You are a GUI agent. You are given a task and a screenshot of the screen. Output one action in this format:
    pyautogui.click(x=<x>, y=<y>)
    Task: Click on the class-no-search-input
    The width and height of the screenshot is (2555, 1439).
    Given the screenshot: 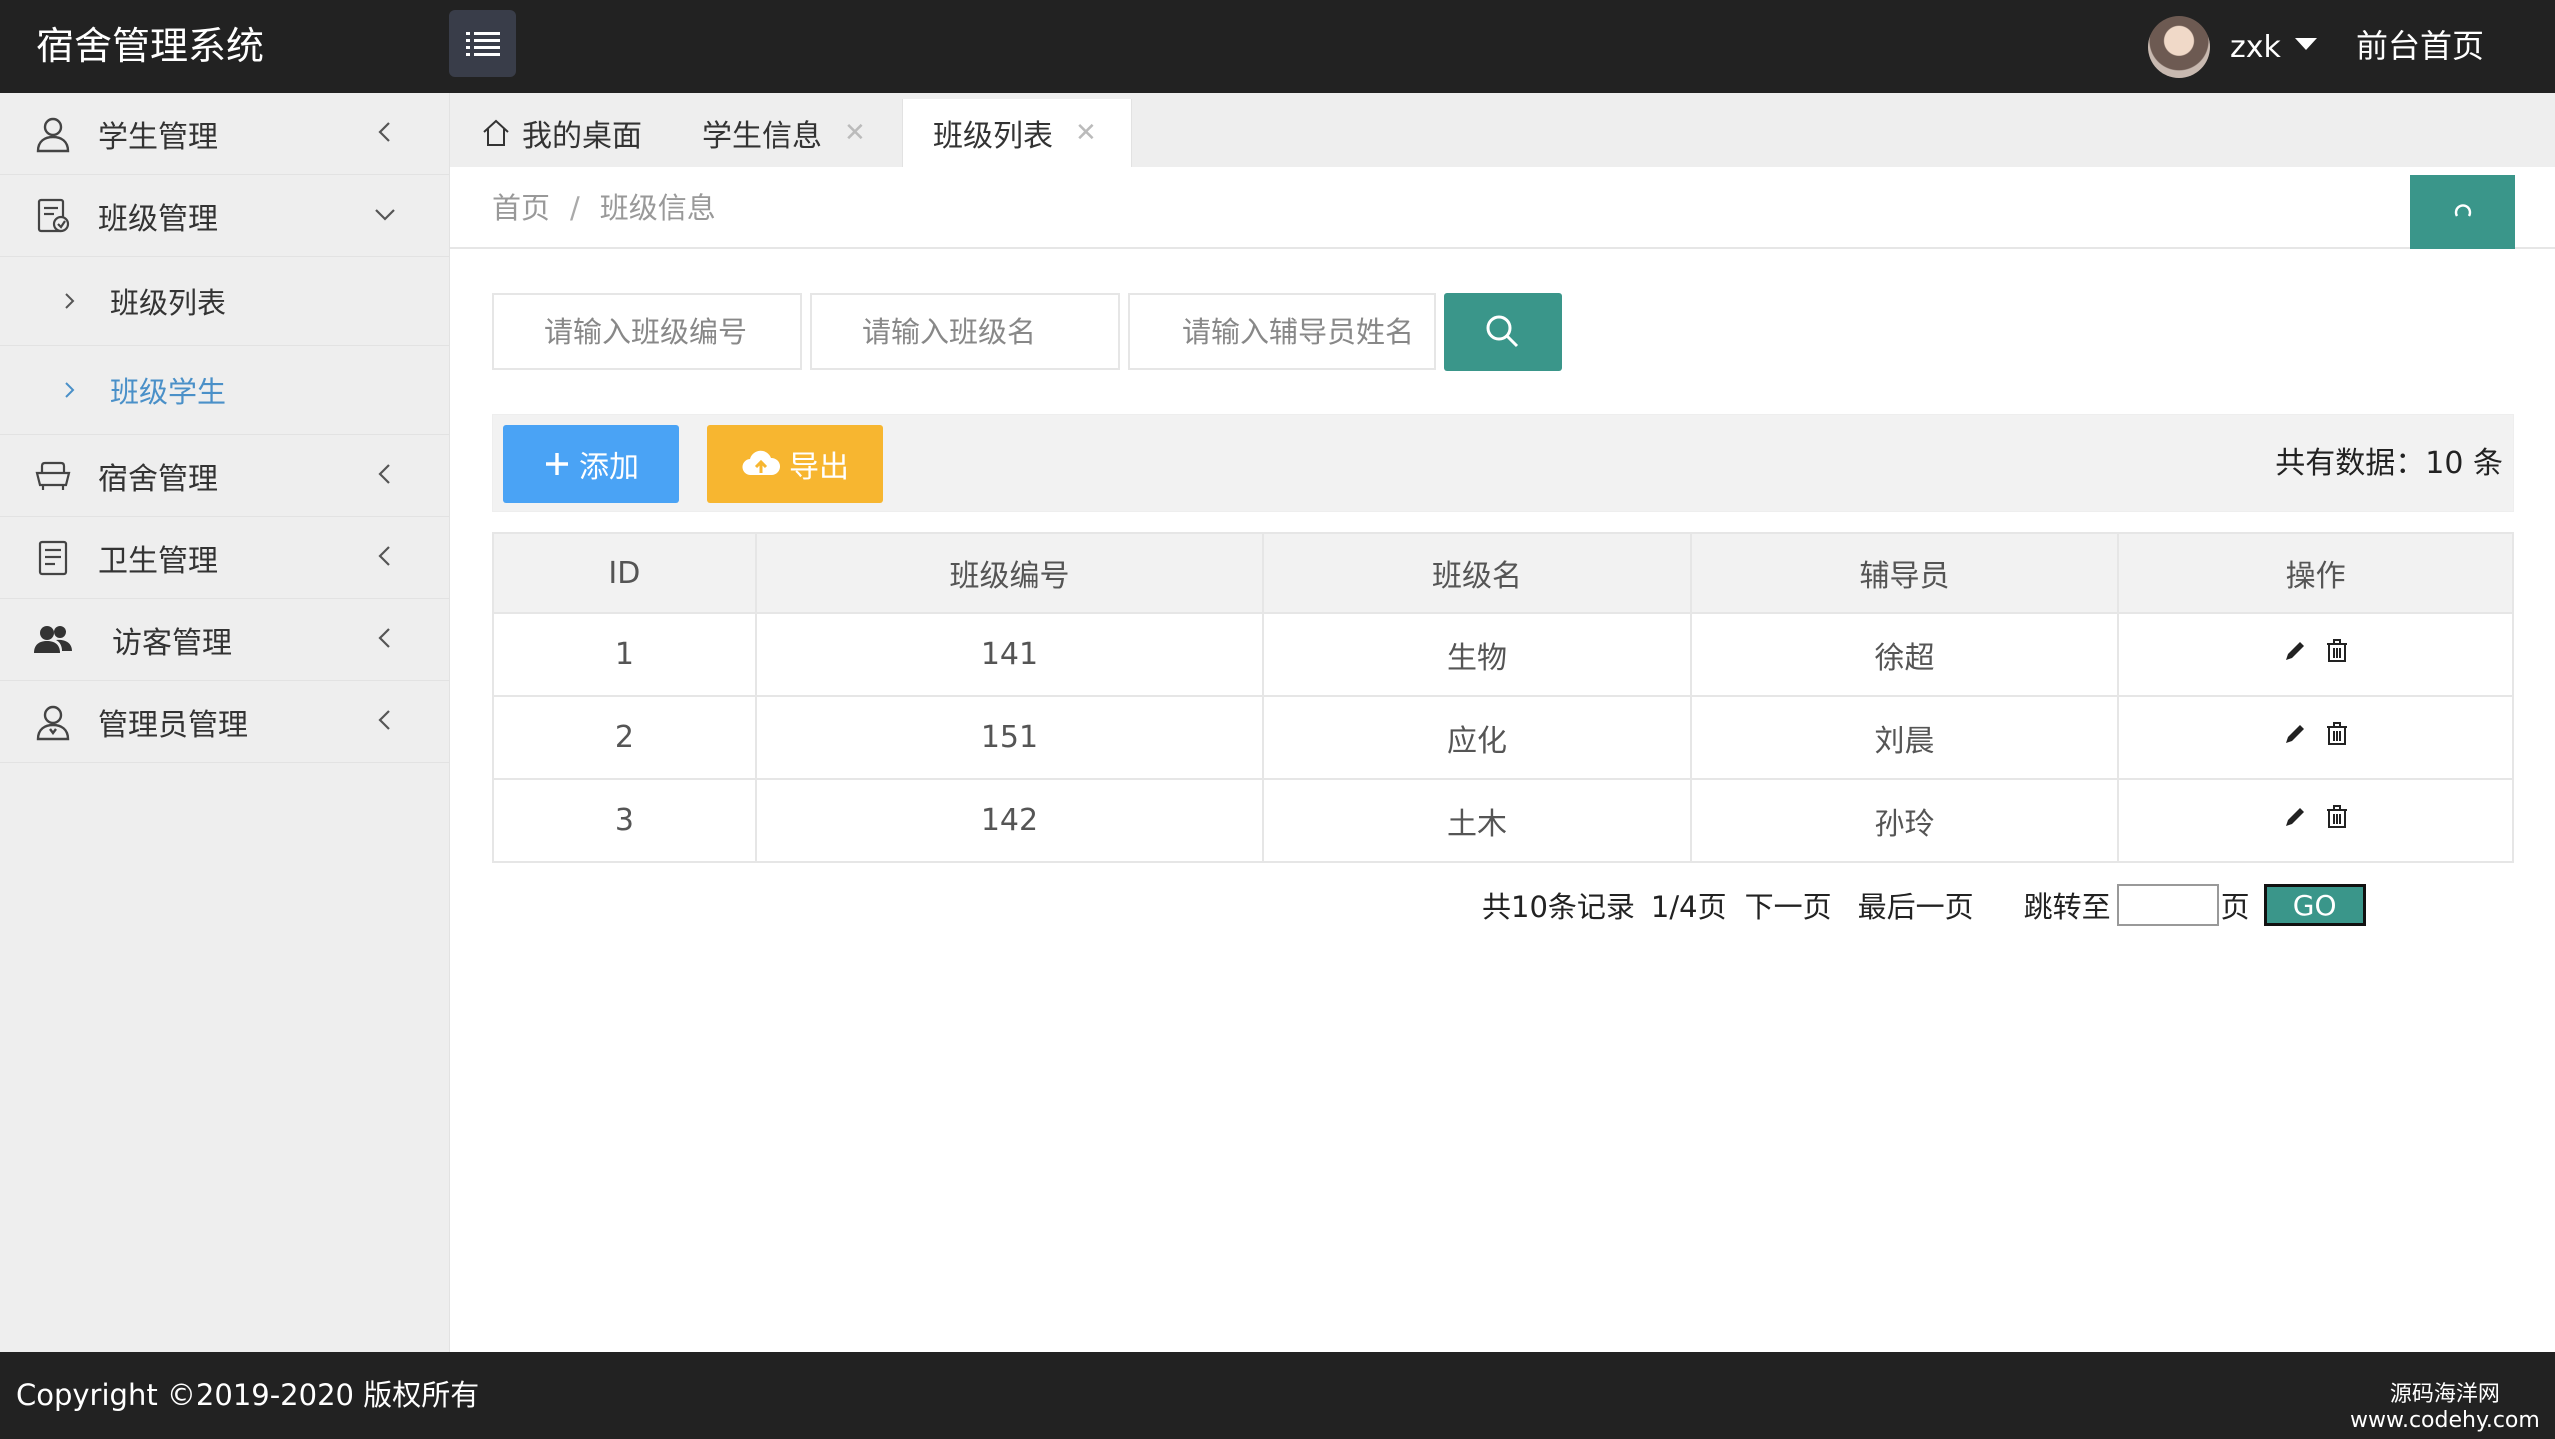 What is the action you would take?
    pyautogui.click(x=647, y=331)
    